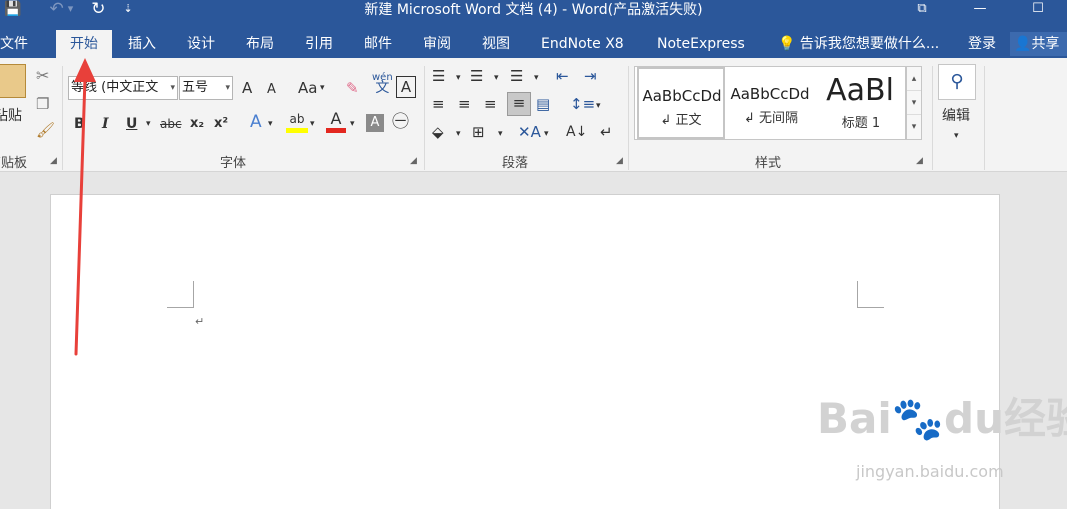 The image size is (1067, 509). I want to click on tab-file: 文件, so click(14, 44).